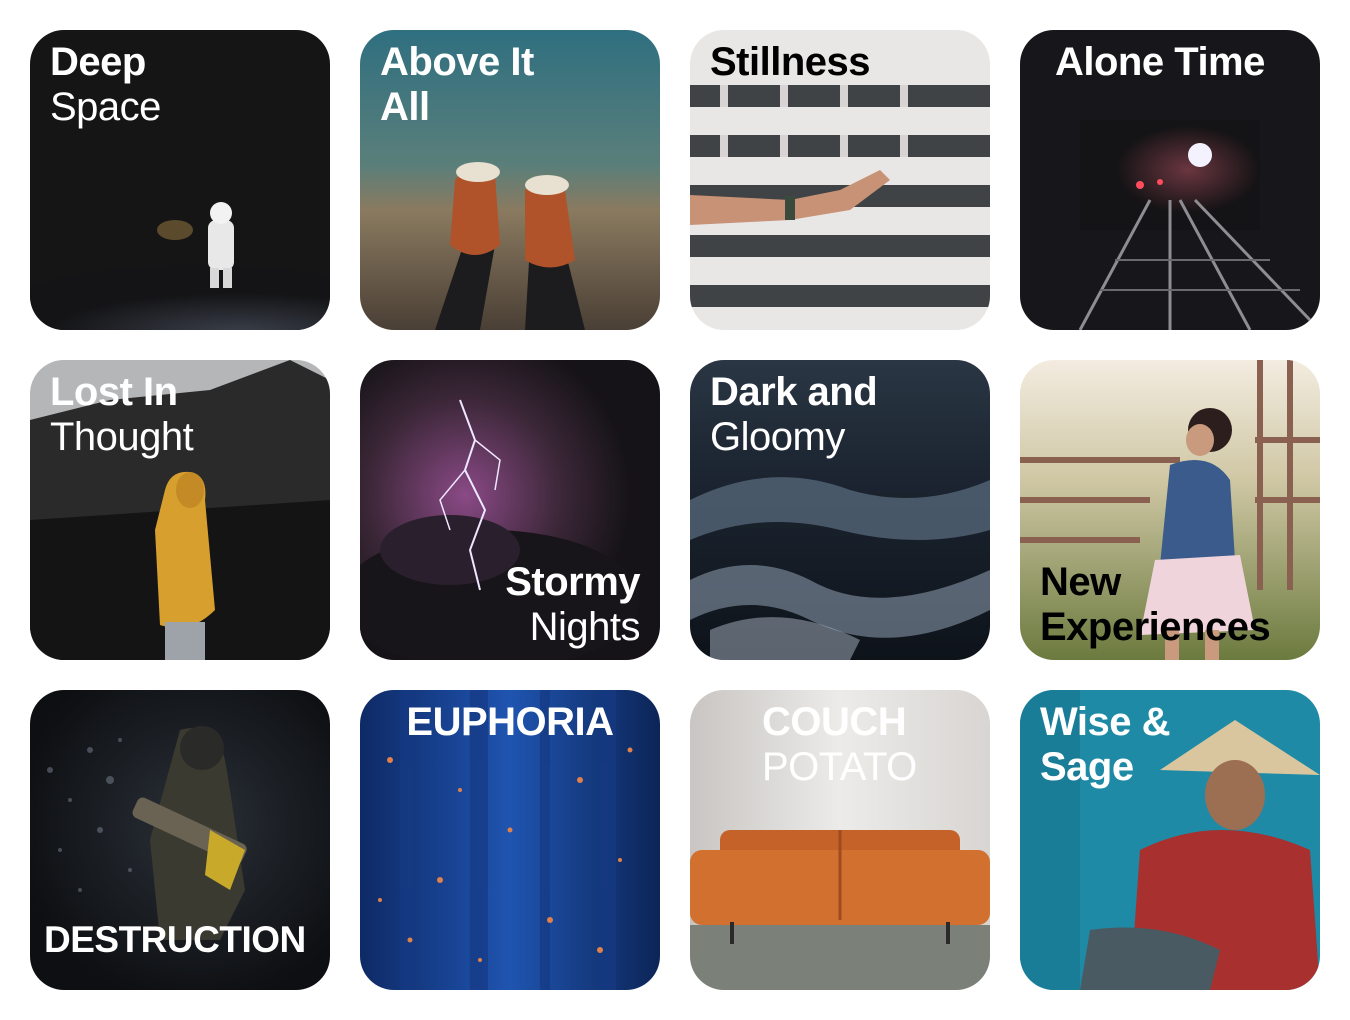  Describe the element at coordinates (510, 510) in the screenshot. I see `tile-stormy-nights: Stormy Nights` at that location.